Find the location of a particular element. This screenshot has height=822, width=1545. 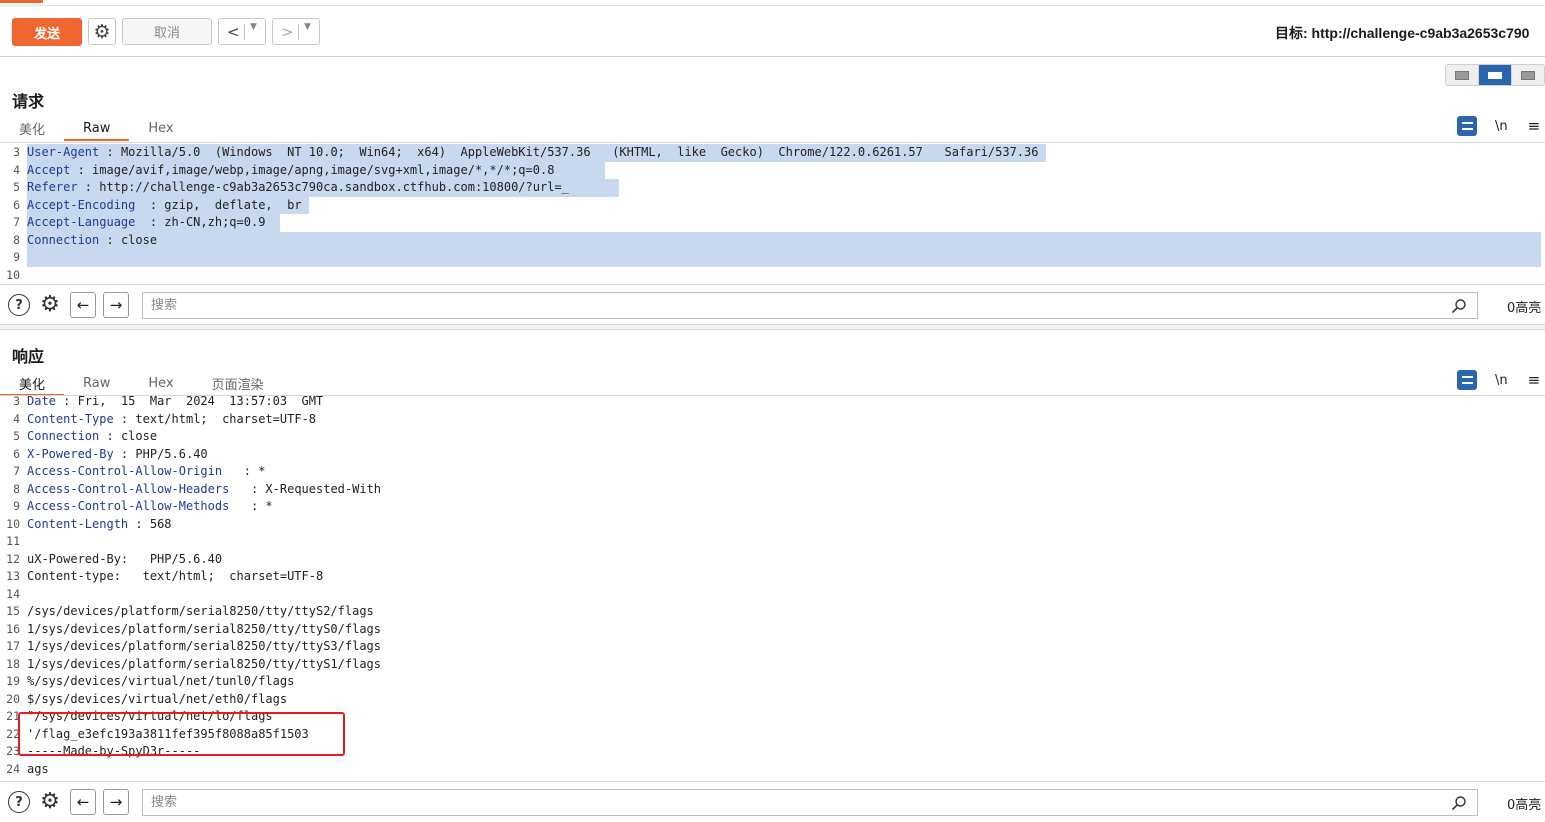

divider is located at coordinates (298, 32).